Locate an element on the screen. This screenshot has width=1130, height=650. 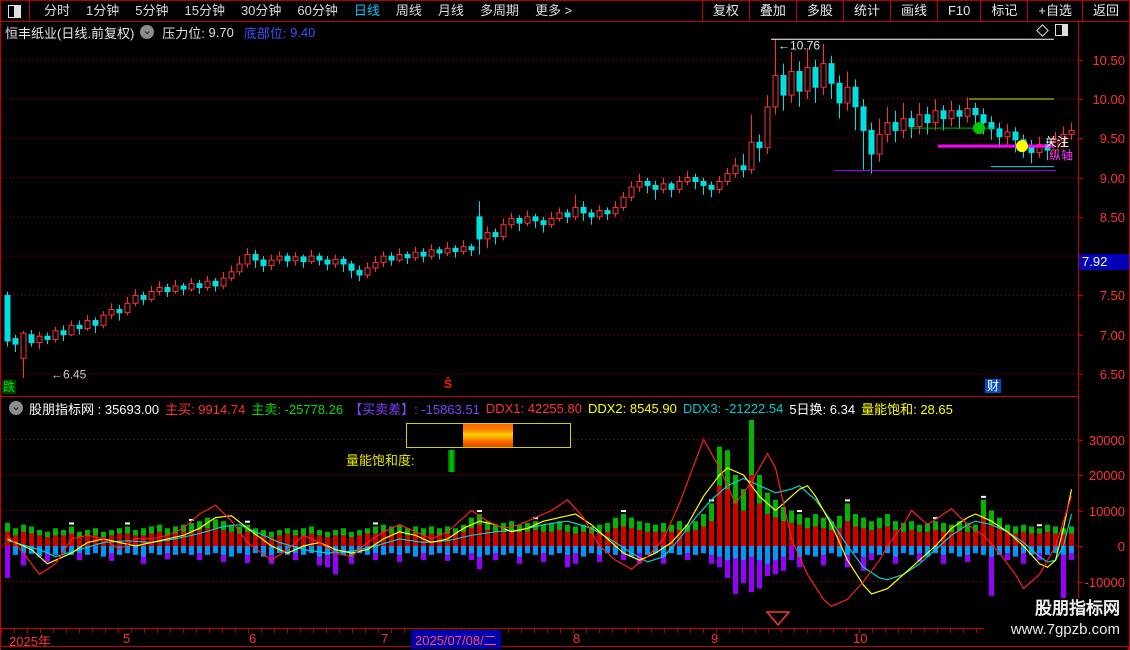
menu-item-period-5: 60分钟 is located at coordinates (317, 11).